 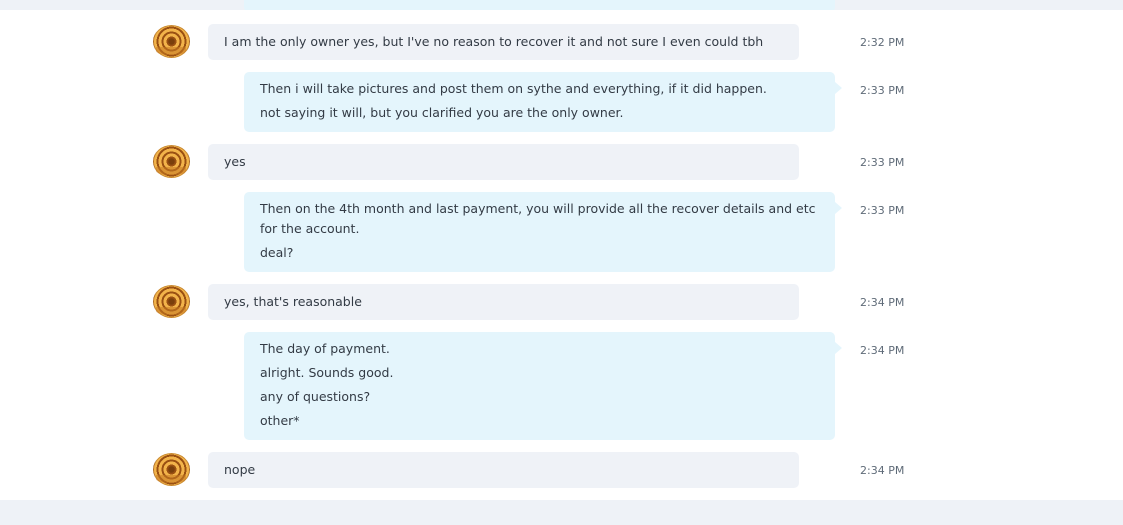 I want to click on incoming-message-bubble: nope, so click(x=503, y=470).